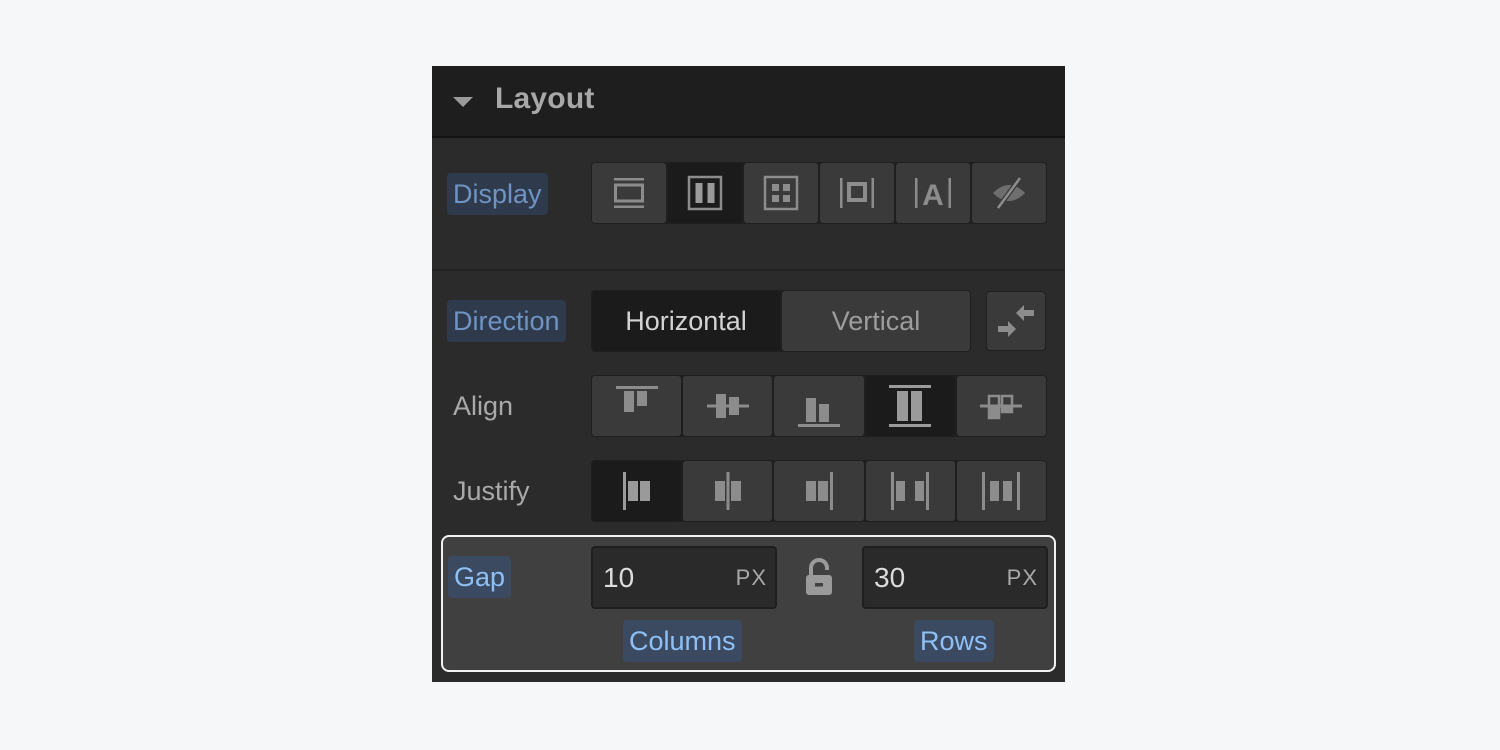 The width and height of the screenshot is (1500, 750). What do you see at coordinates (748, 102) in the screenshot?
I see `layout-section-header: Layout` at bounding box center [748, 102].